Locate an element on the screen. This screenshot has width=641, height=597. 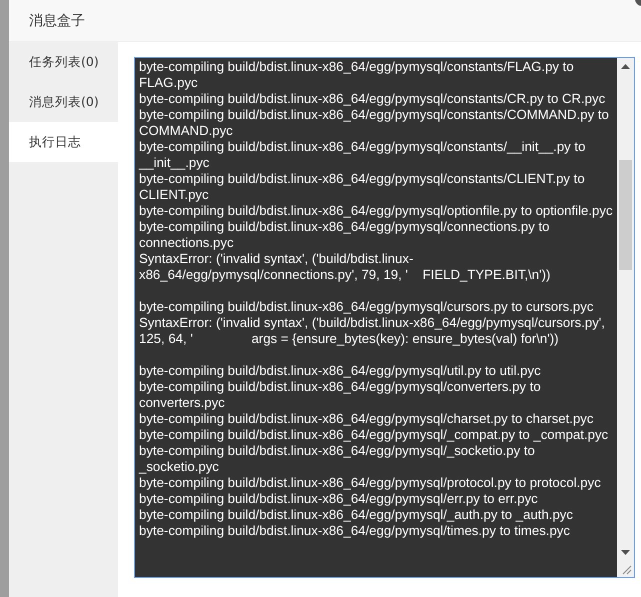
log-line: byte-compiling build/bdist.linux-x86_64/egg/pymysql/util.py to util.pyc is located at coordinates (340, 371).